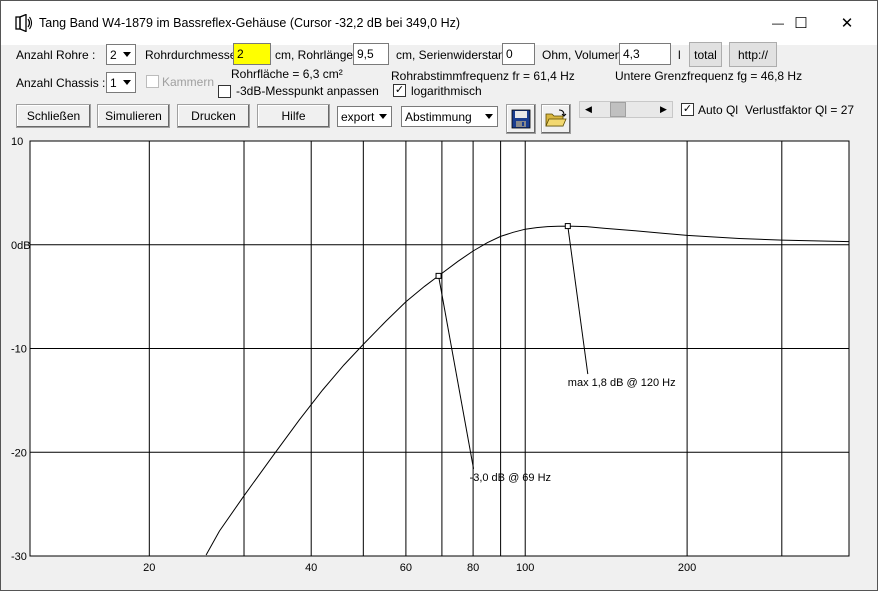 This screenshot has height=591, width=878. I want to click on rohrlaenge-input: 9,5, so click(371, 54).